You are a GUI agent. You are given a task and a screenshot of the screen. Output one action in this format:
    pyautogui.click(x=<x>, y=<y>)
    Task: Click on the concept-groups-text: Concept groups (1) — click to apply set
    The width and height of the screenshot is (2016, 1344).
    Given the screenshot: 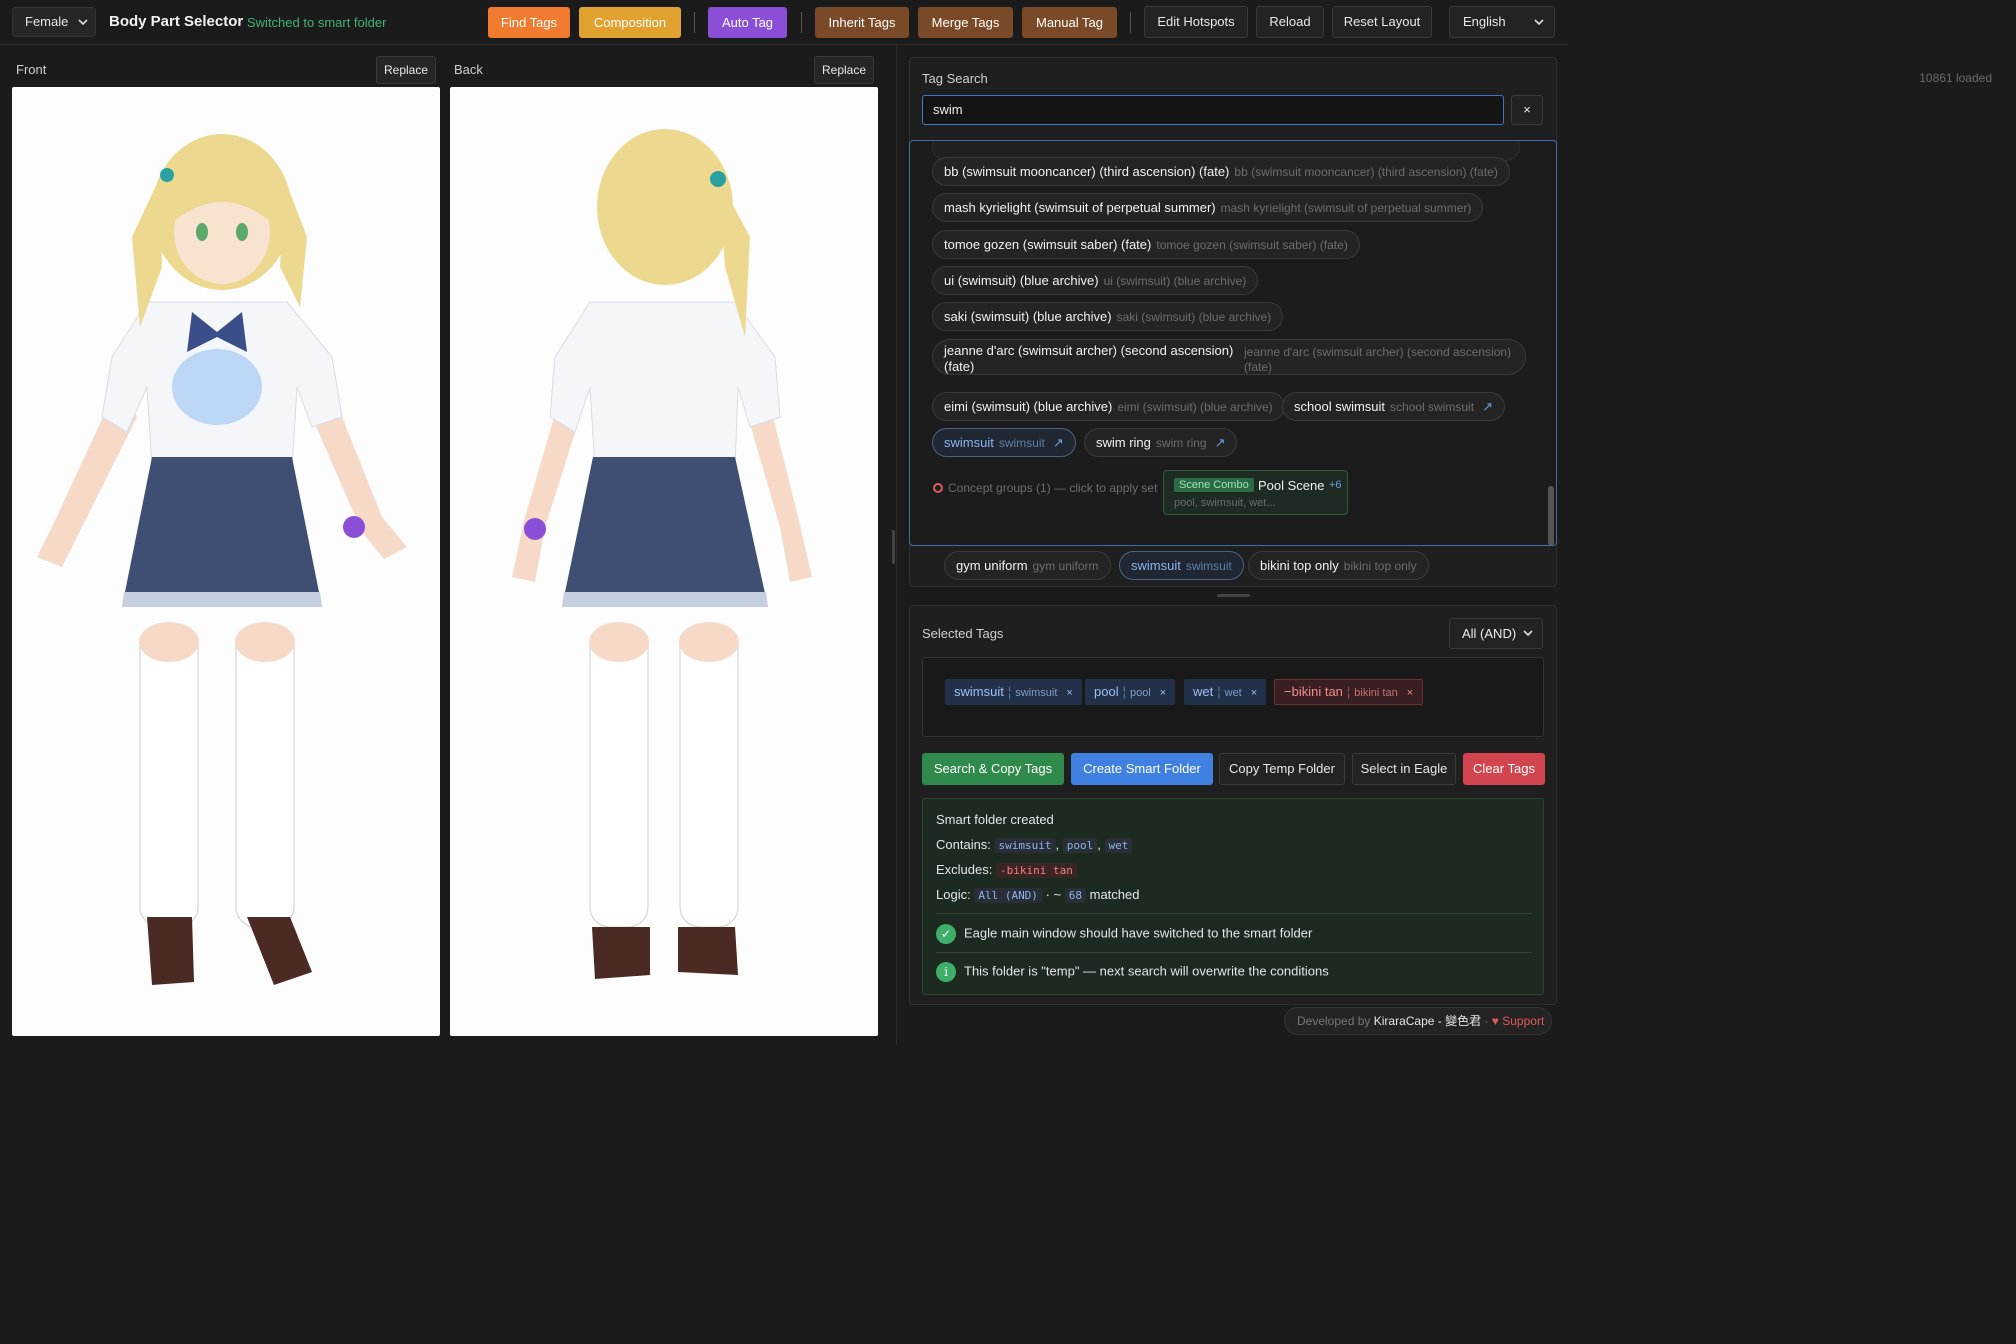 What is the action you would take?
    pyautogui.click(x=1053, y=488)
    